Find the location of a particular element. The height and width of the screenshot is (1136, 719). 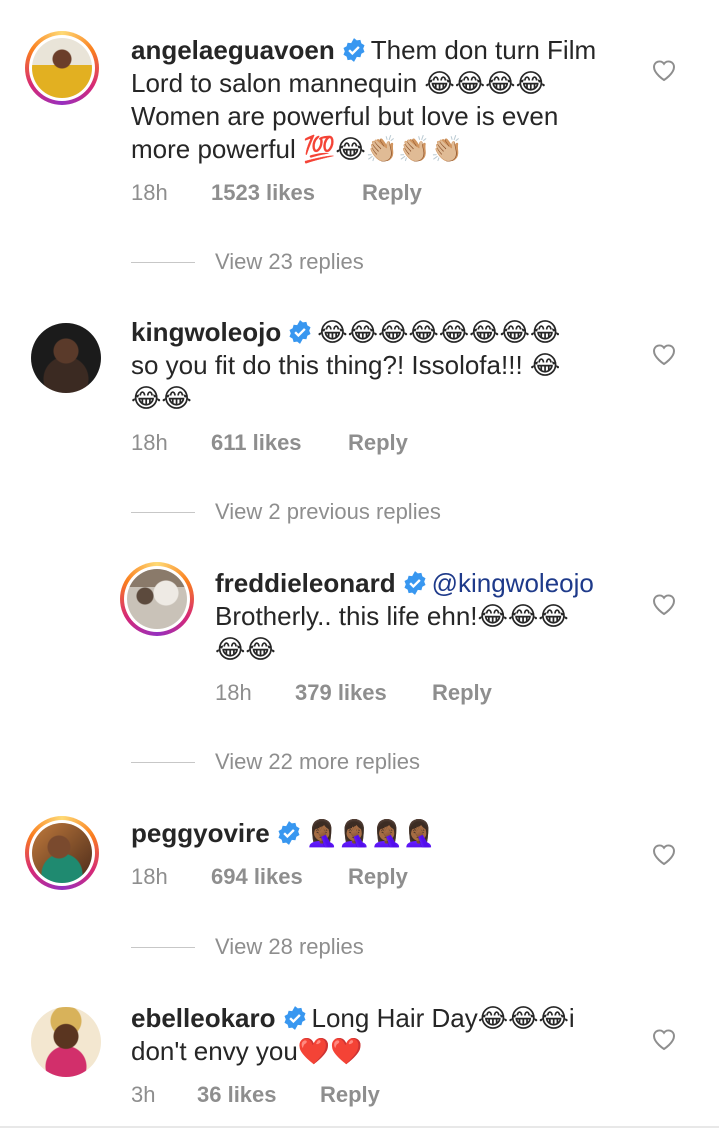

comment-meta: 18h 694 likes Reply is located at coordinates (269, 877).